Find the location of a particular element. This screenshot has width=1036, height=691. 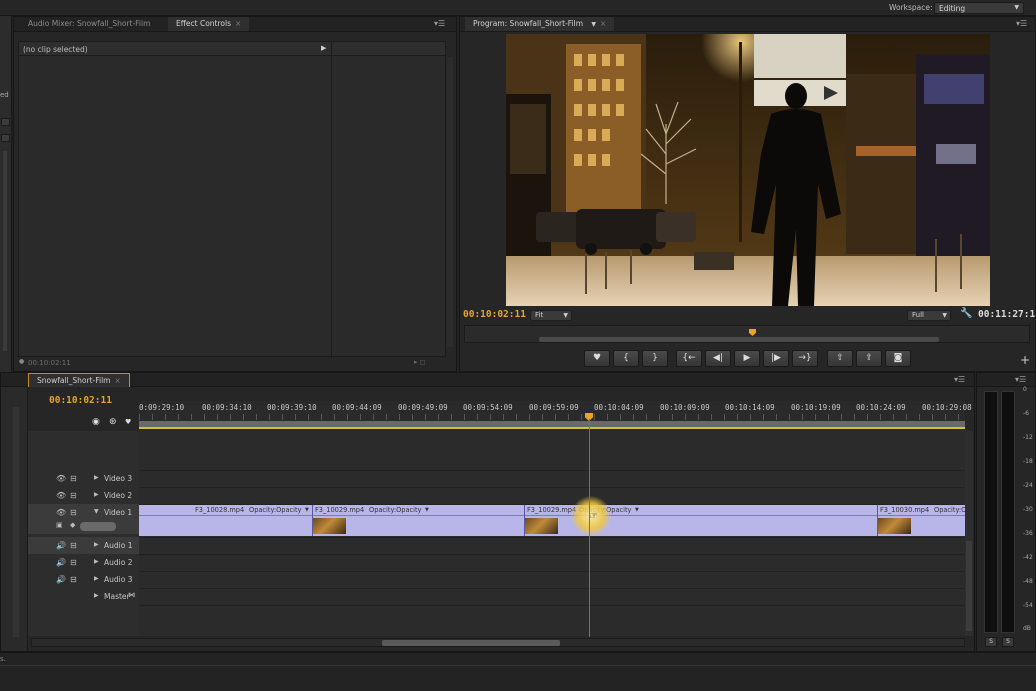

solo-right-button: S is located at coordinates (1008, 642).